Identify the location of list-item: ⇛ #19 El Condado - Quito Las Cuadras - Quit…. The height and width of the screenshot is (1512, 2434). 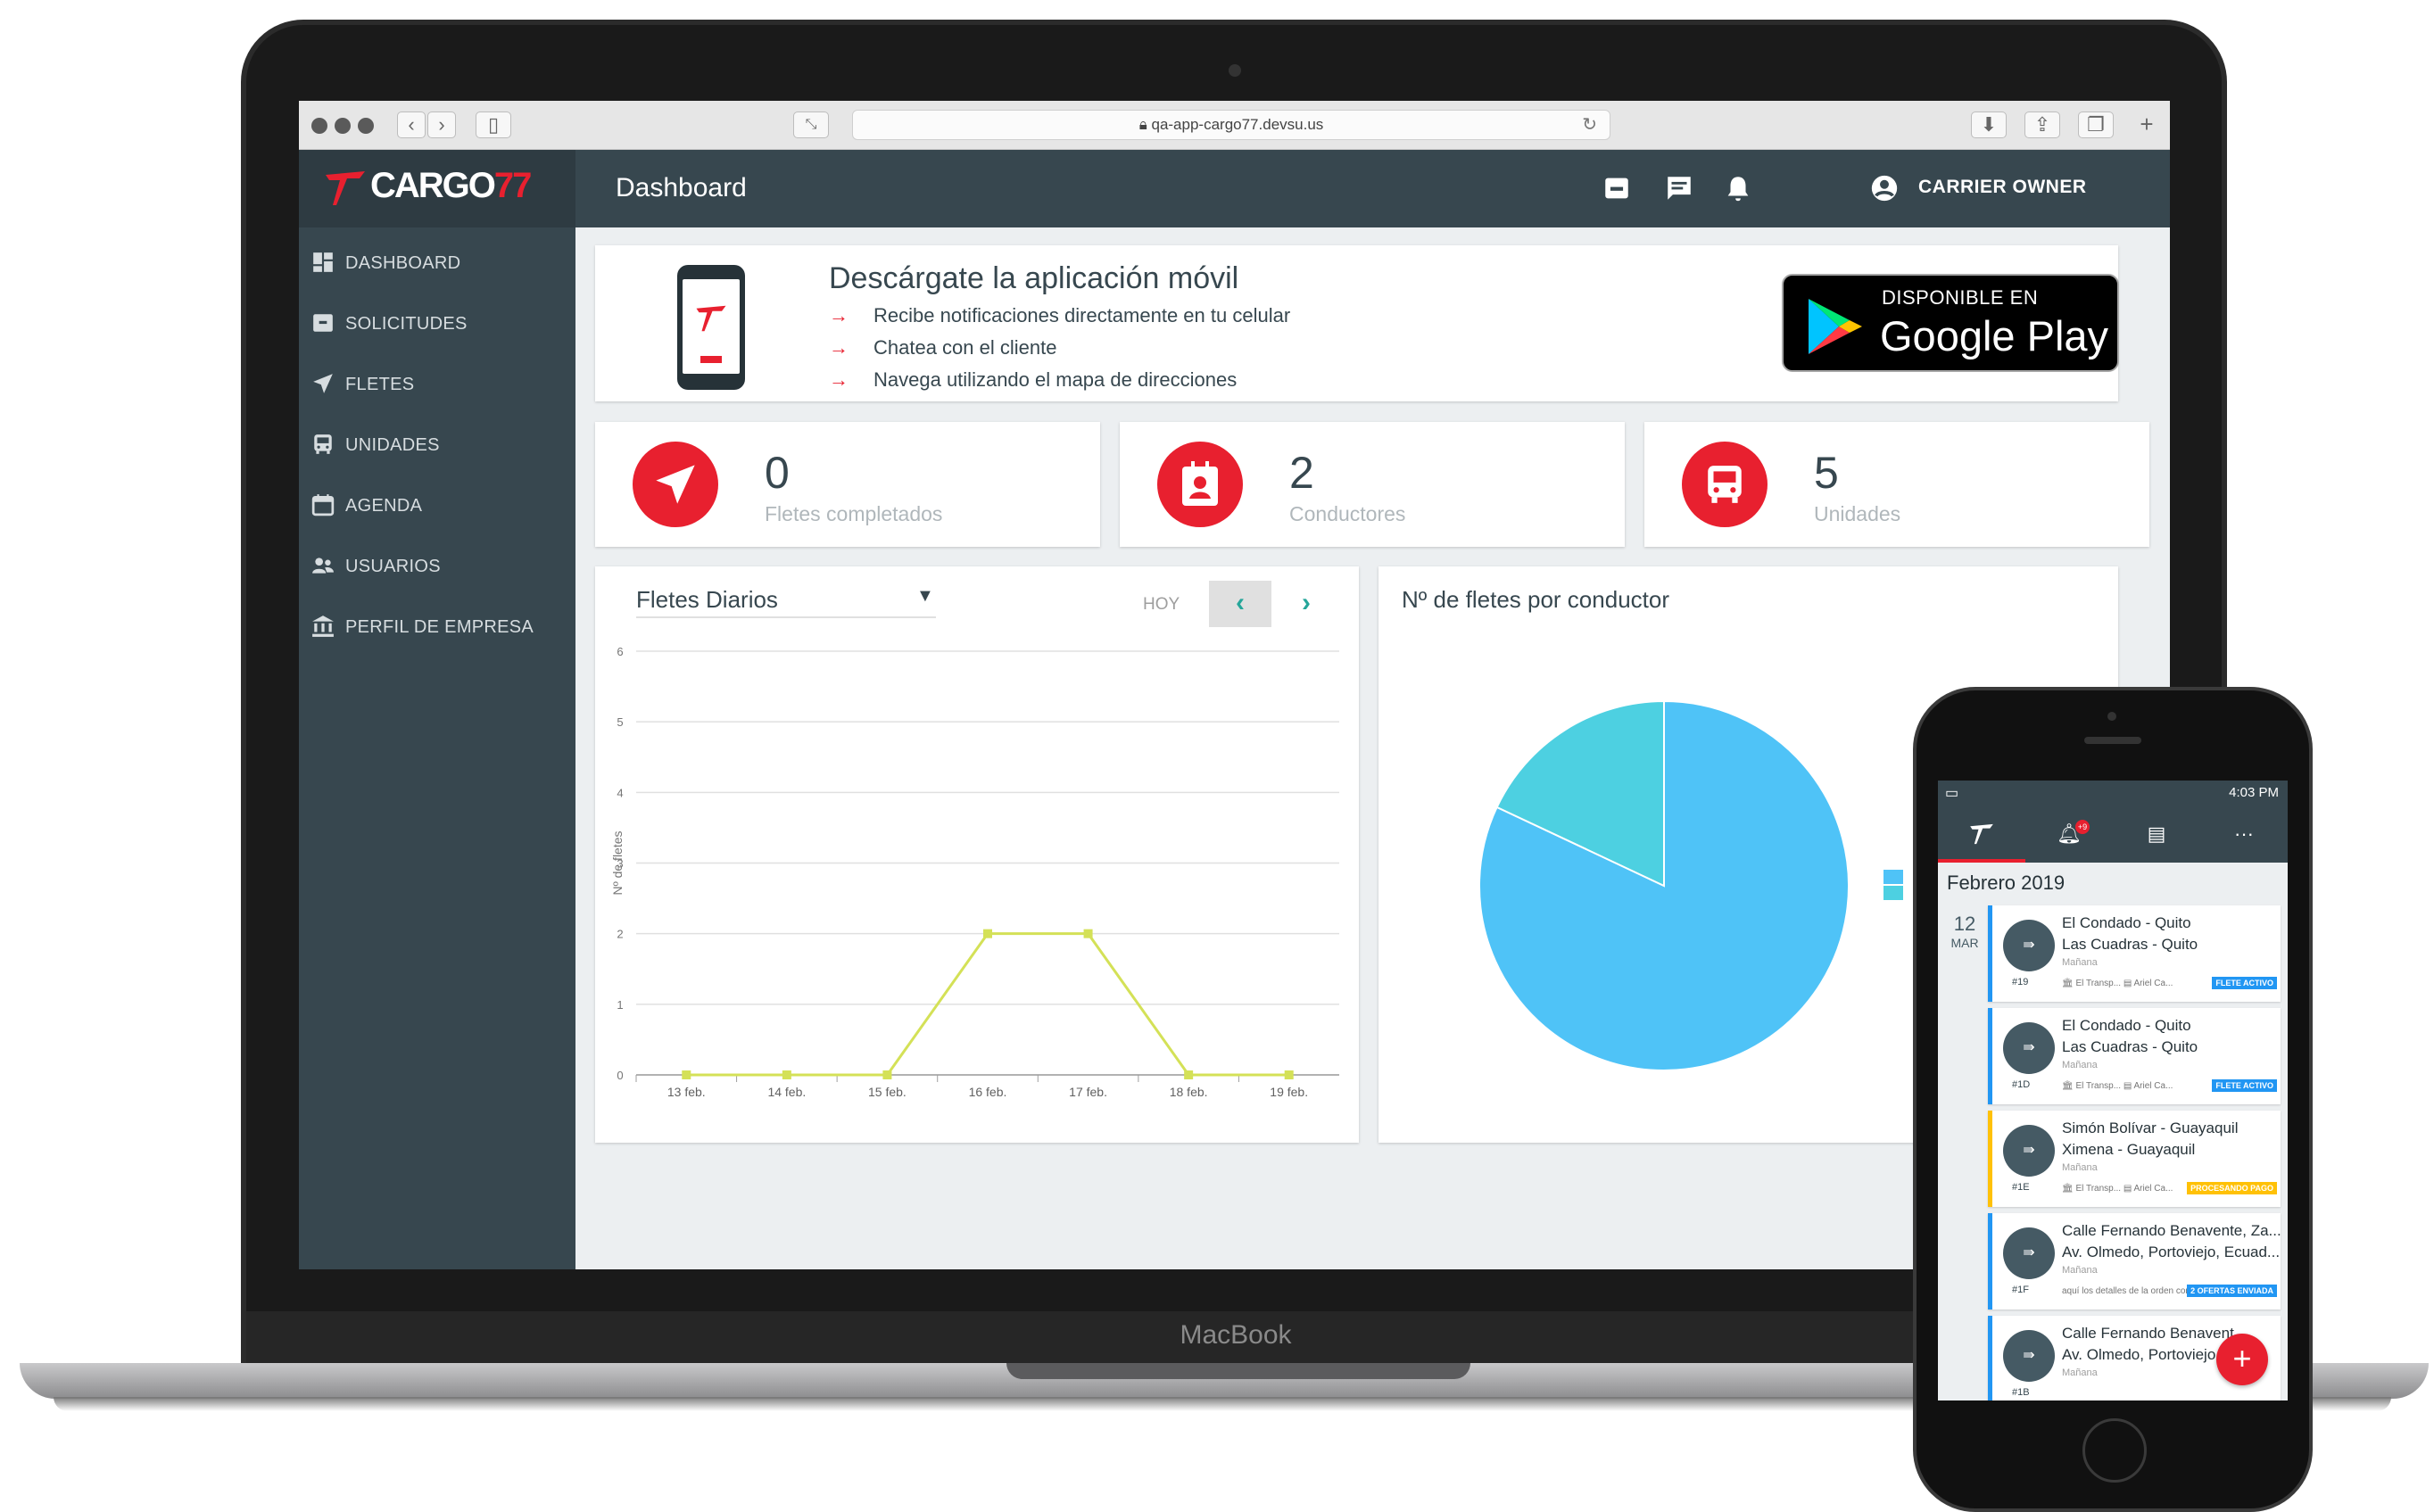
(2134, 953).